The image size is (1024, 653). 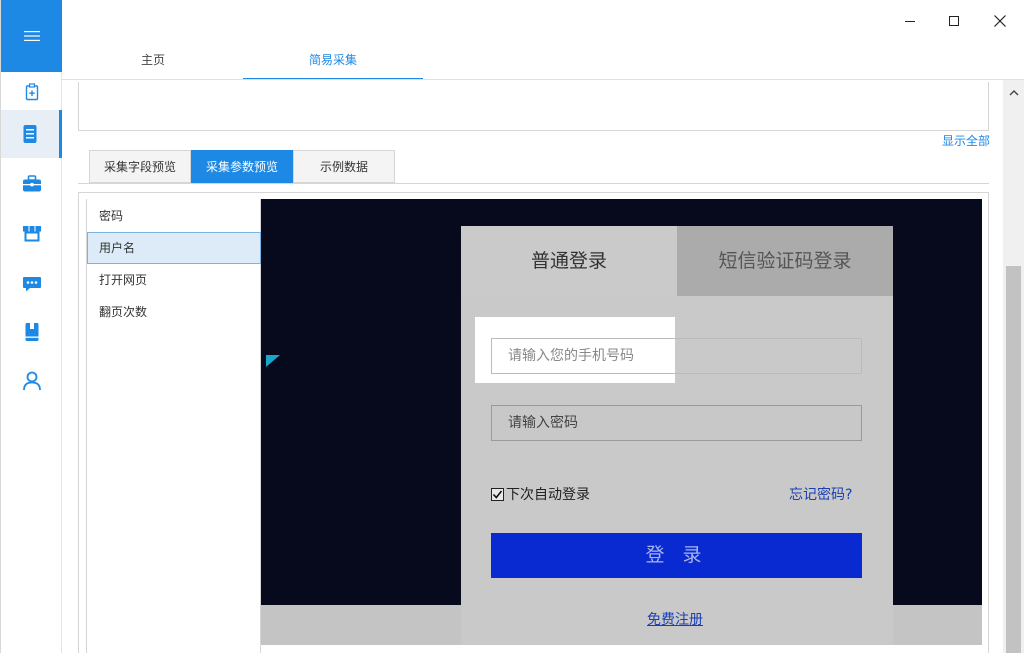 What do you see at coordinates (676, 423) in the screenshot?
I see `password-input: 请输入密码` at bounding box center [676, 423].